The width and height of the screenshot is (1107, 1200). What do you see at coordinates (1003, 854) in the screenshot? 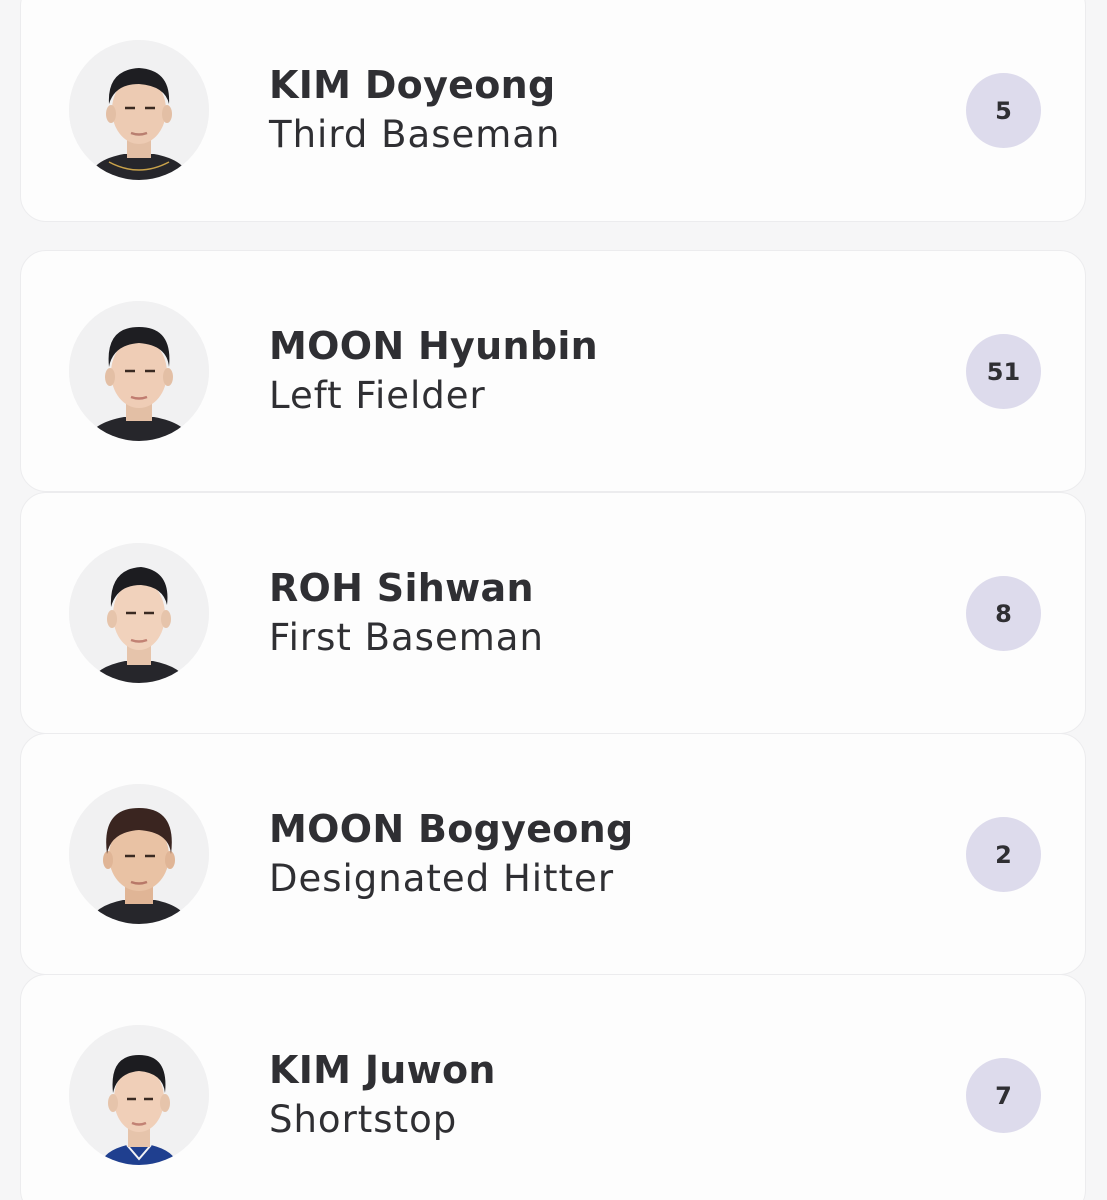
I see `jersey-number-badge: 2` at bounding box center [1003, 854].